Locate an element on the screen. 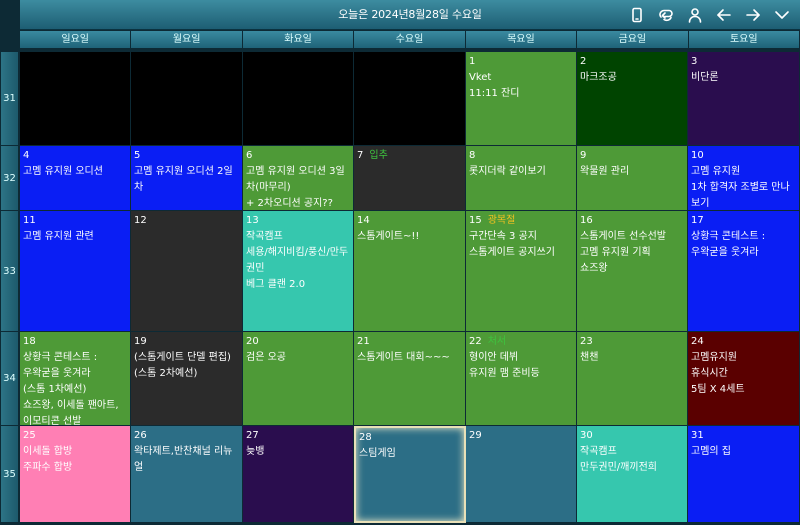 The height and width of the screenshot is (525, 800). event-text: 쇼즈왕, 이세돌 팬아트, is located at coordinates (75, 406).